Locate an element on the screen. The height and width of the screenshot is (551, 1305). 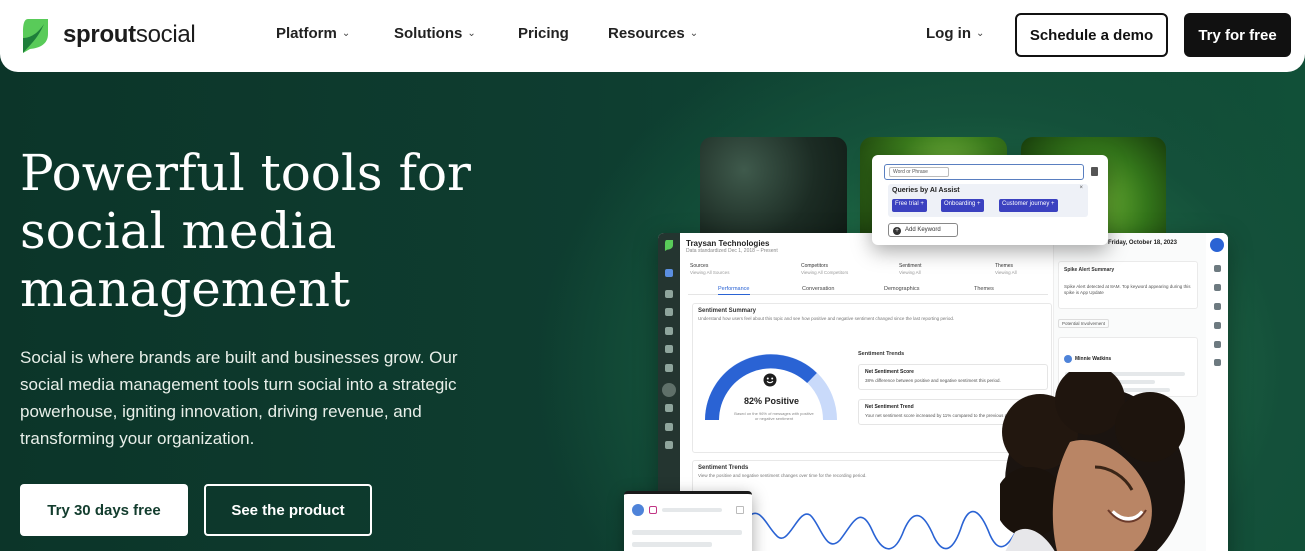
nav-solutions-label: Solutions is located at coordinates (428, 33).